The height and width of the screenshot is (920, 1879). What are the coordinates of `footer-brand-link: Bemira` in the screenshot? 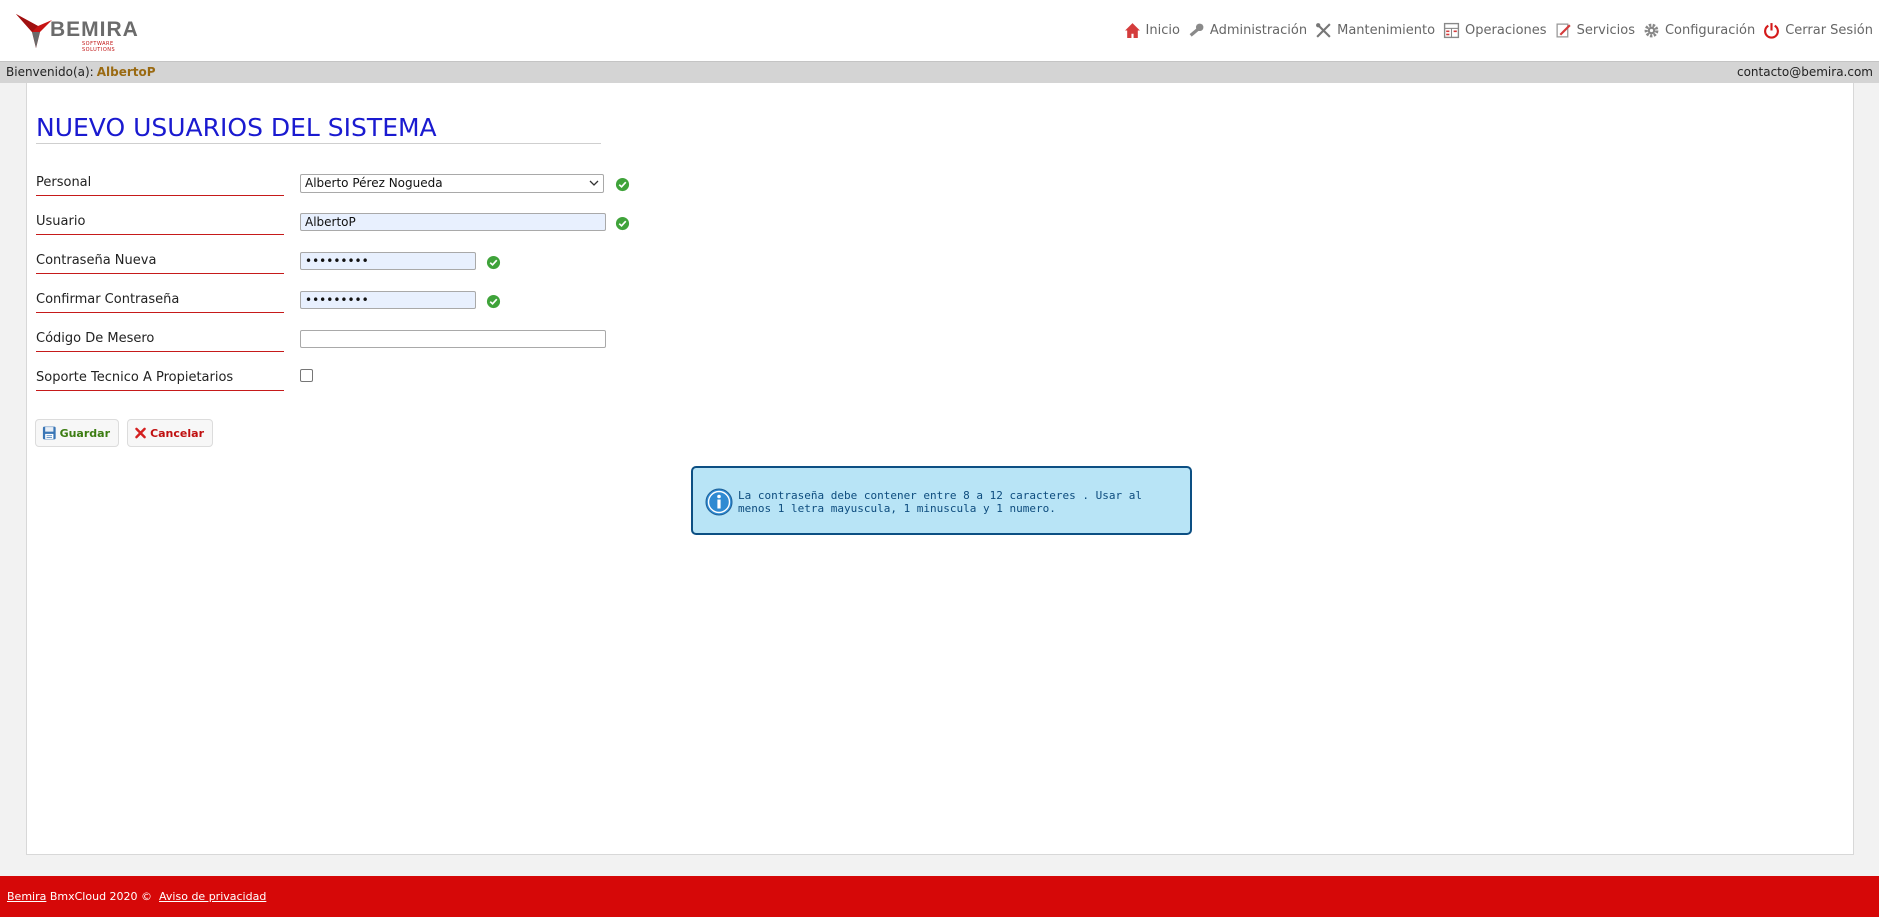 It's located at (26, 896).